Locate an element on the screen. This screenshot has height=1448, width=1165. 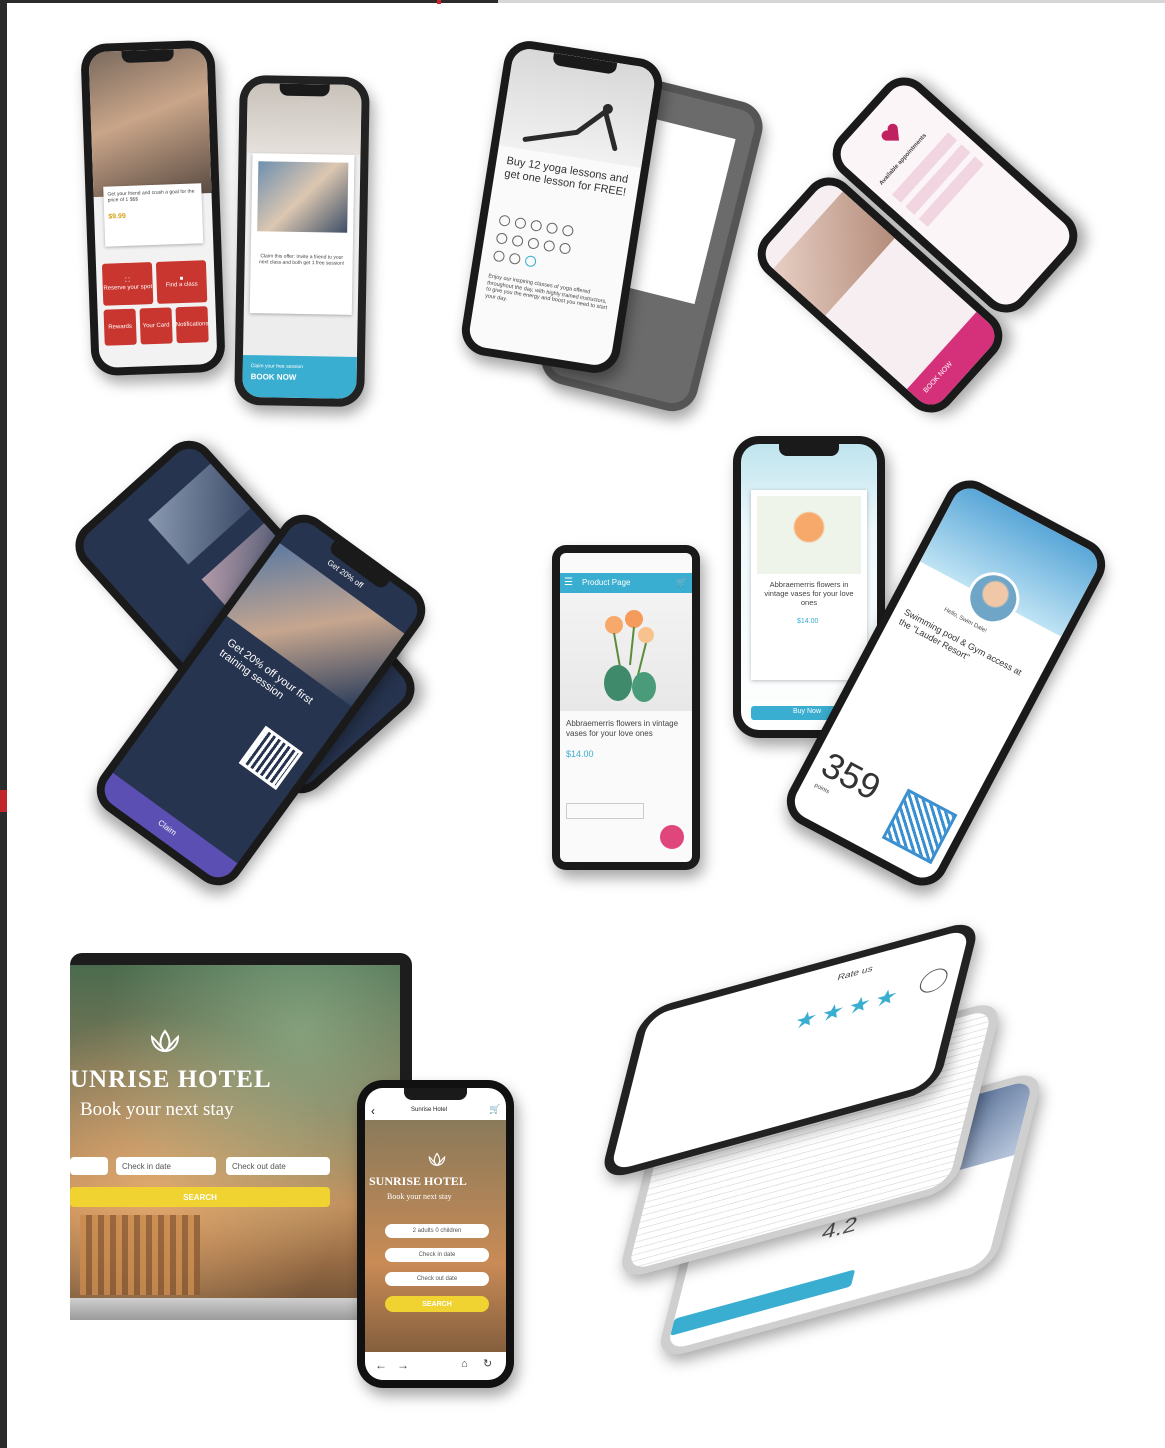
lotus-logo-icon is located at coordinates (437, 1159).